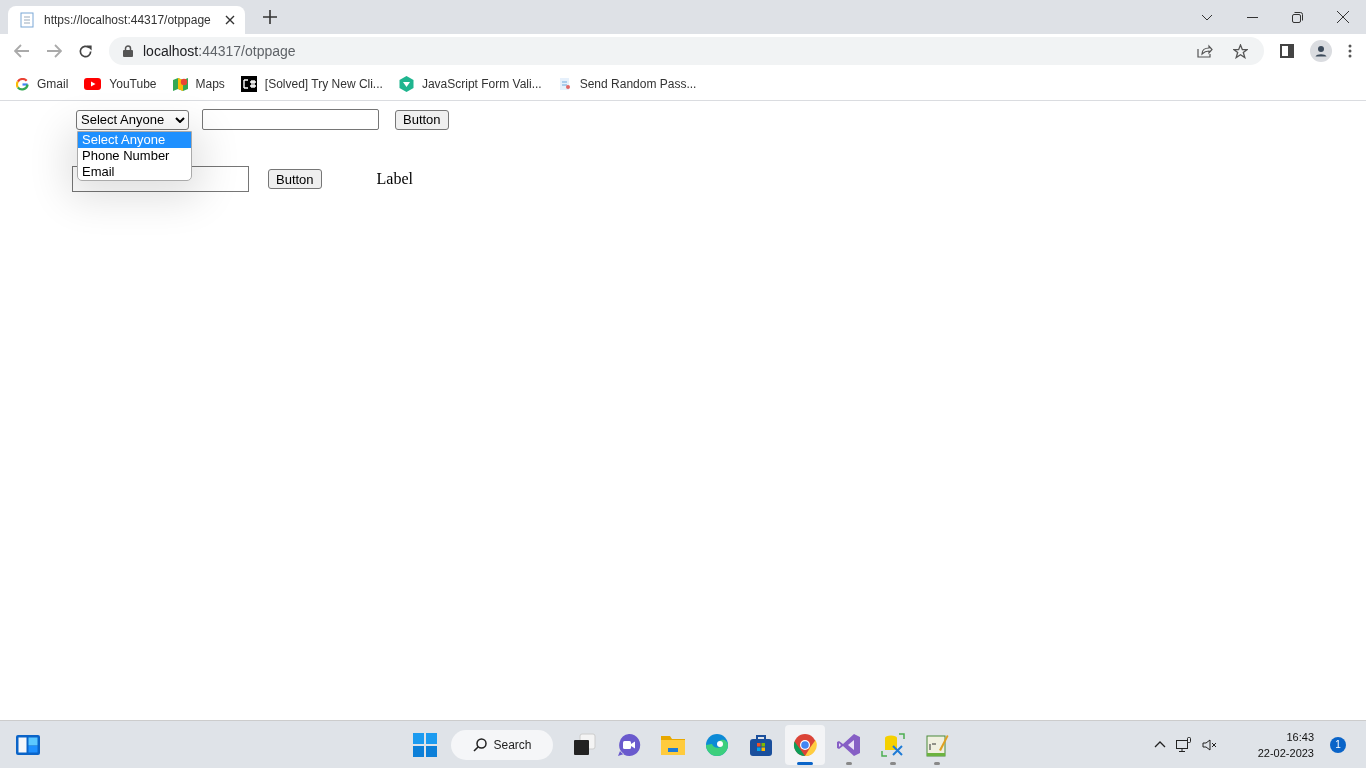  What do you see at coordinates (42, 84) in the screenshot?
I see `bookmark: Gmail` at bounding box center [42, 84].